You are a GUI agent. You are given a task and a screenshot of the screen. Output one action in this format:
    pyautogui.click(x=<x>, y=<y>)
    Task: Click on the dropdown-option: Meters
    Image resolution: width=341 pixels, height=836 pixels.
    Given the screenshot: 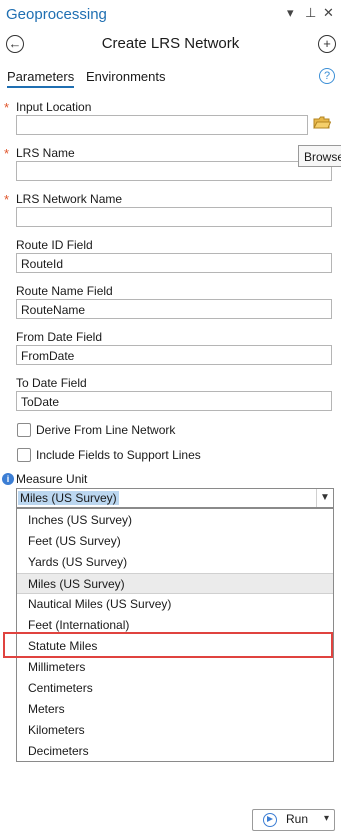 What is the action you would take?
    pyautogui.click(x=175, y=709)
    